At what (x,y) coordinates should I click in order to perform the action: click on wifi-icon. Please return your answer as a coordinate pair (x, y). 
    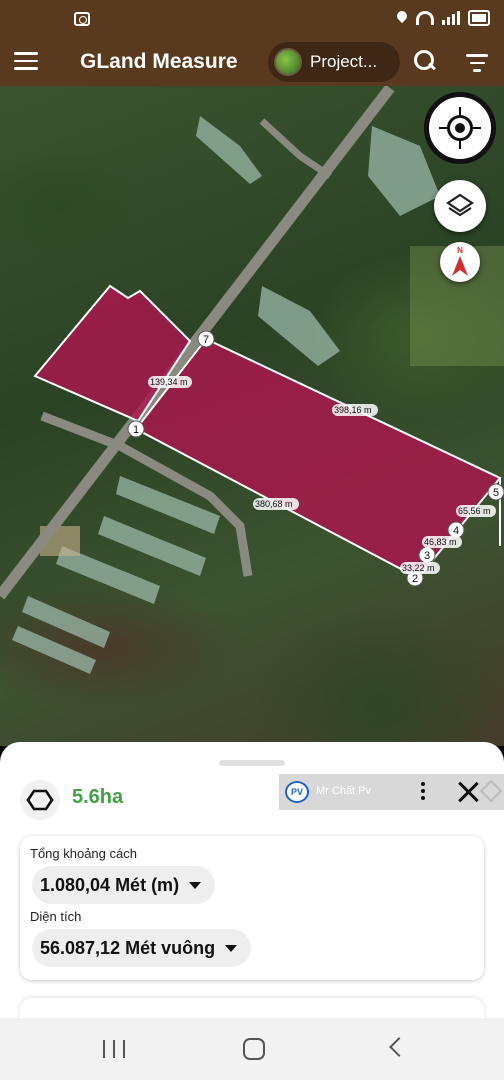
    Looking at the image, I should click on (425, 18).